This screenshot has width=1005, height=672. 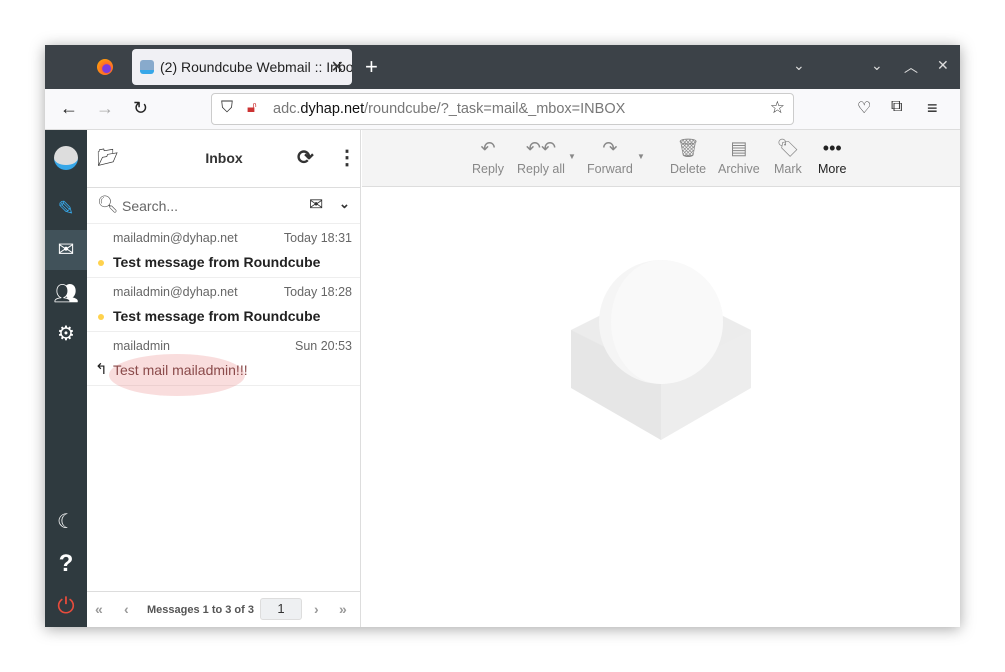 I want to click on menu-icon: ≡, so click(x=932, y=108).